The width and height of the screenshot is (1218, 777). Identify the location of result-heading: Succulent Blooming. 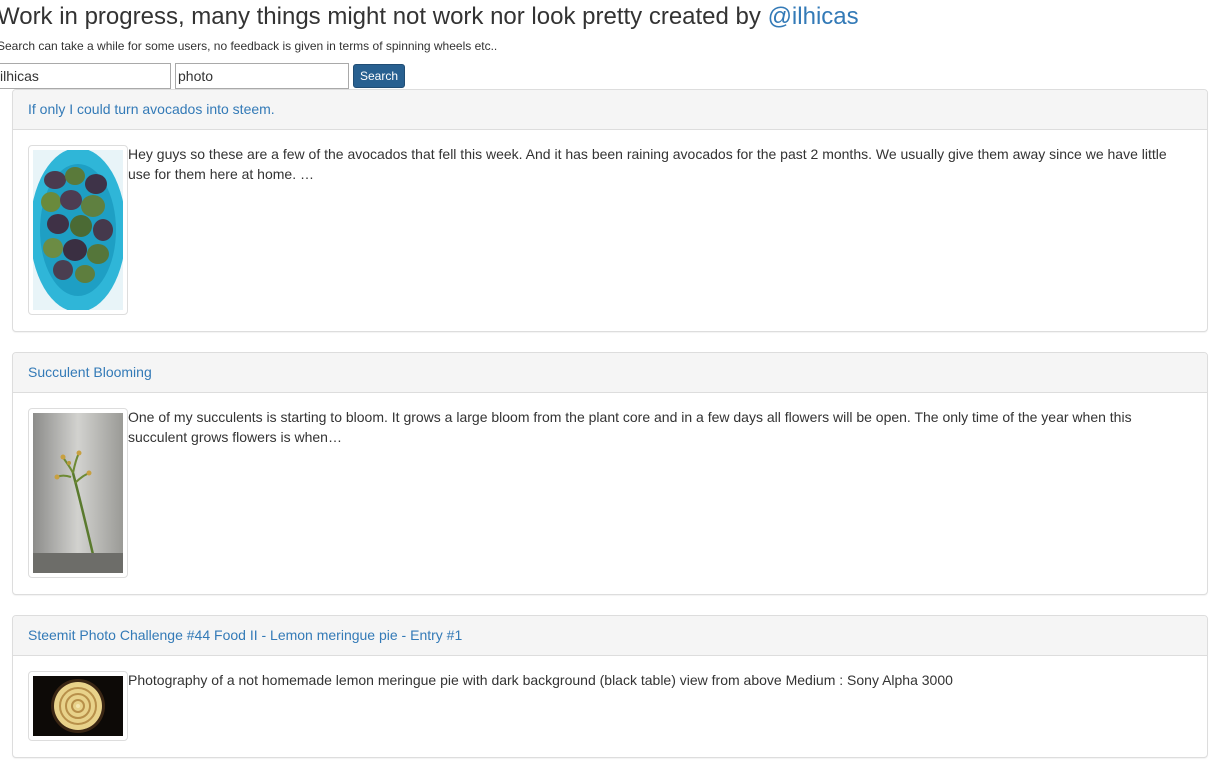
(610, 373).